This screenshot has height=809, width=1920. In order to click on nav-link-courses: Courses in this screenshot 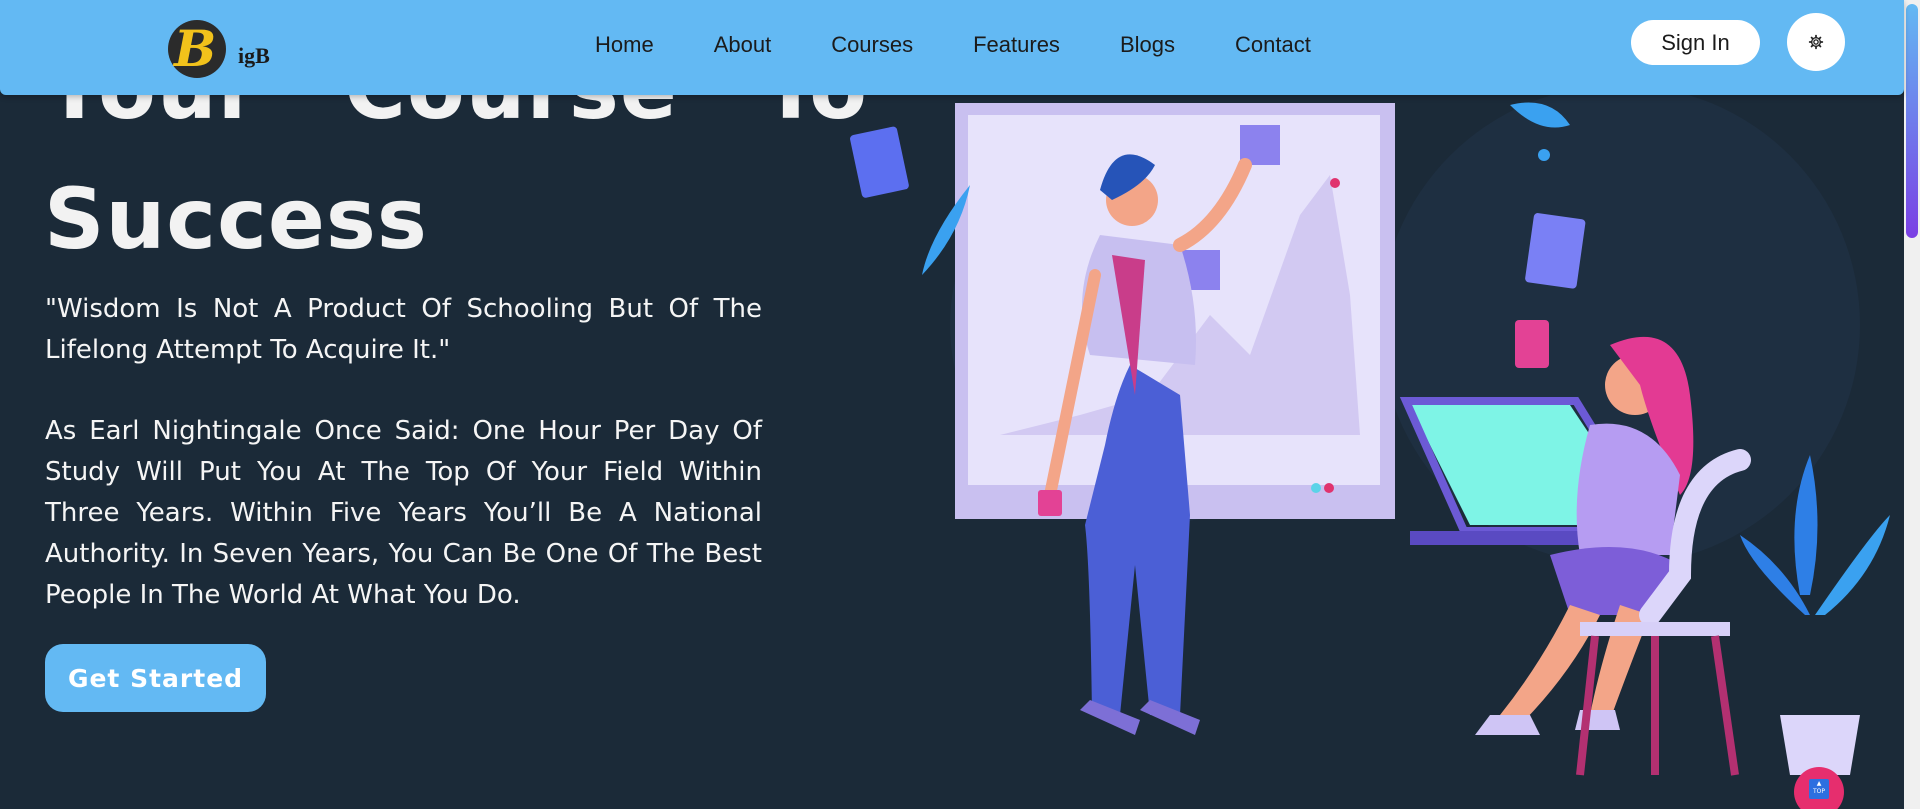, I will do `click(872, 45)`.